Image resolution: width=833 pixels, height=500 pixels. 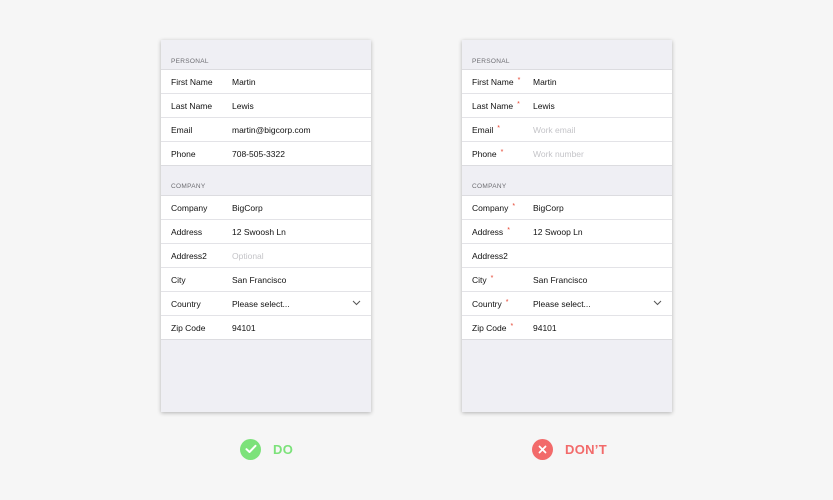 I want to click on field-label: Country *, so click(x=497, y=304).